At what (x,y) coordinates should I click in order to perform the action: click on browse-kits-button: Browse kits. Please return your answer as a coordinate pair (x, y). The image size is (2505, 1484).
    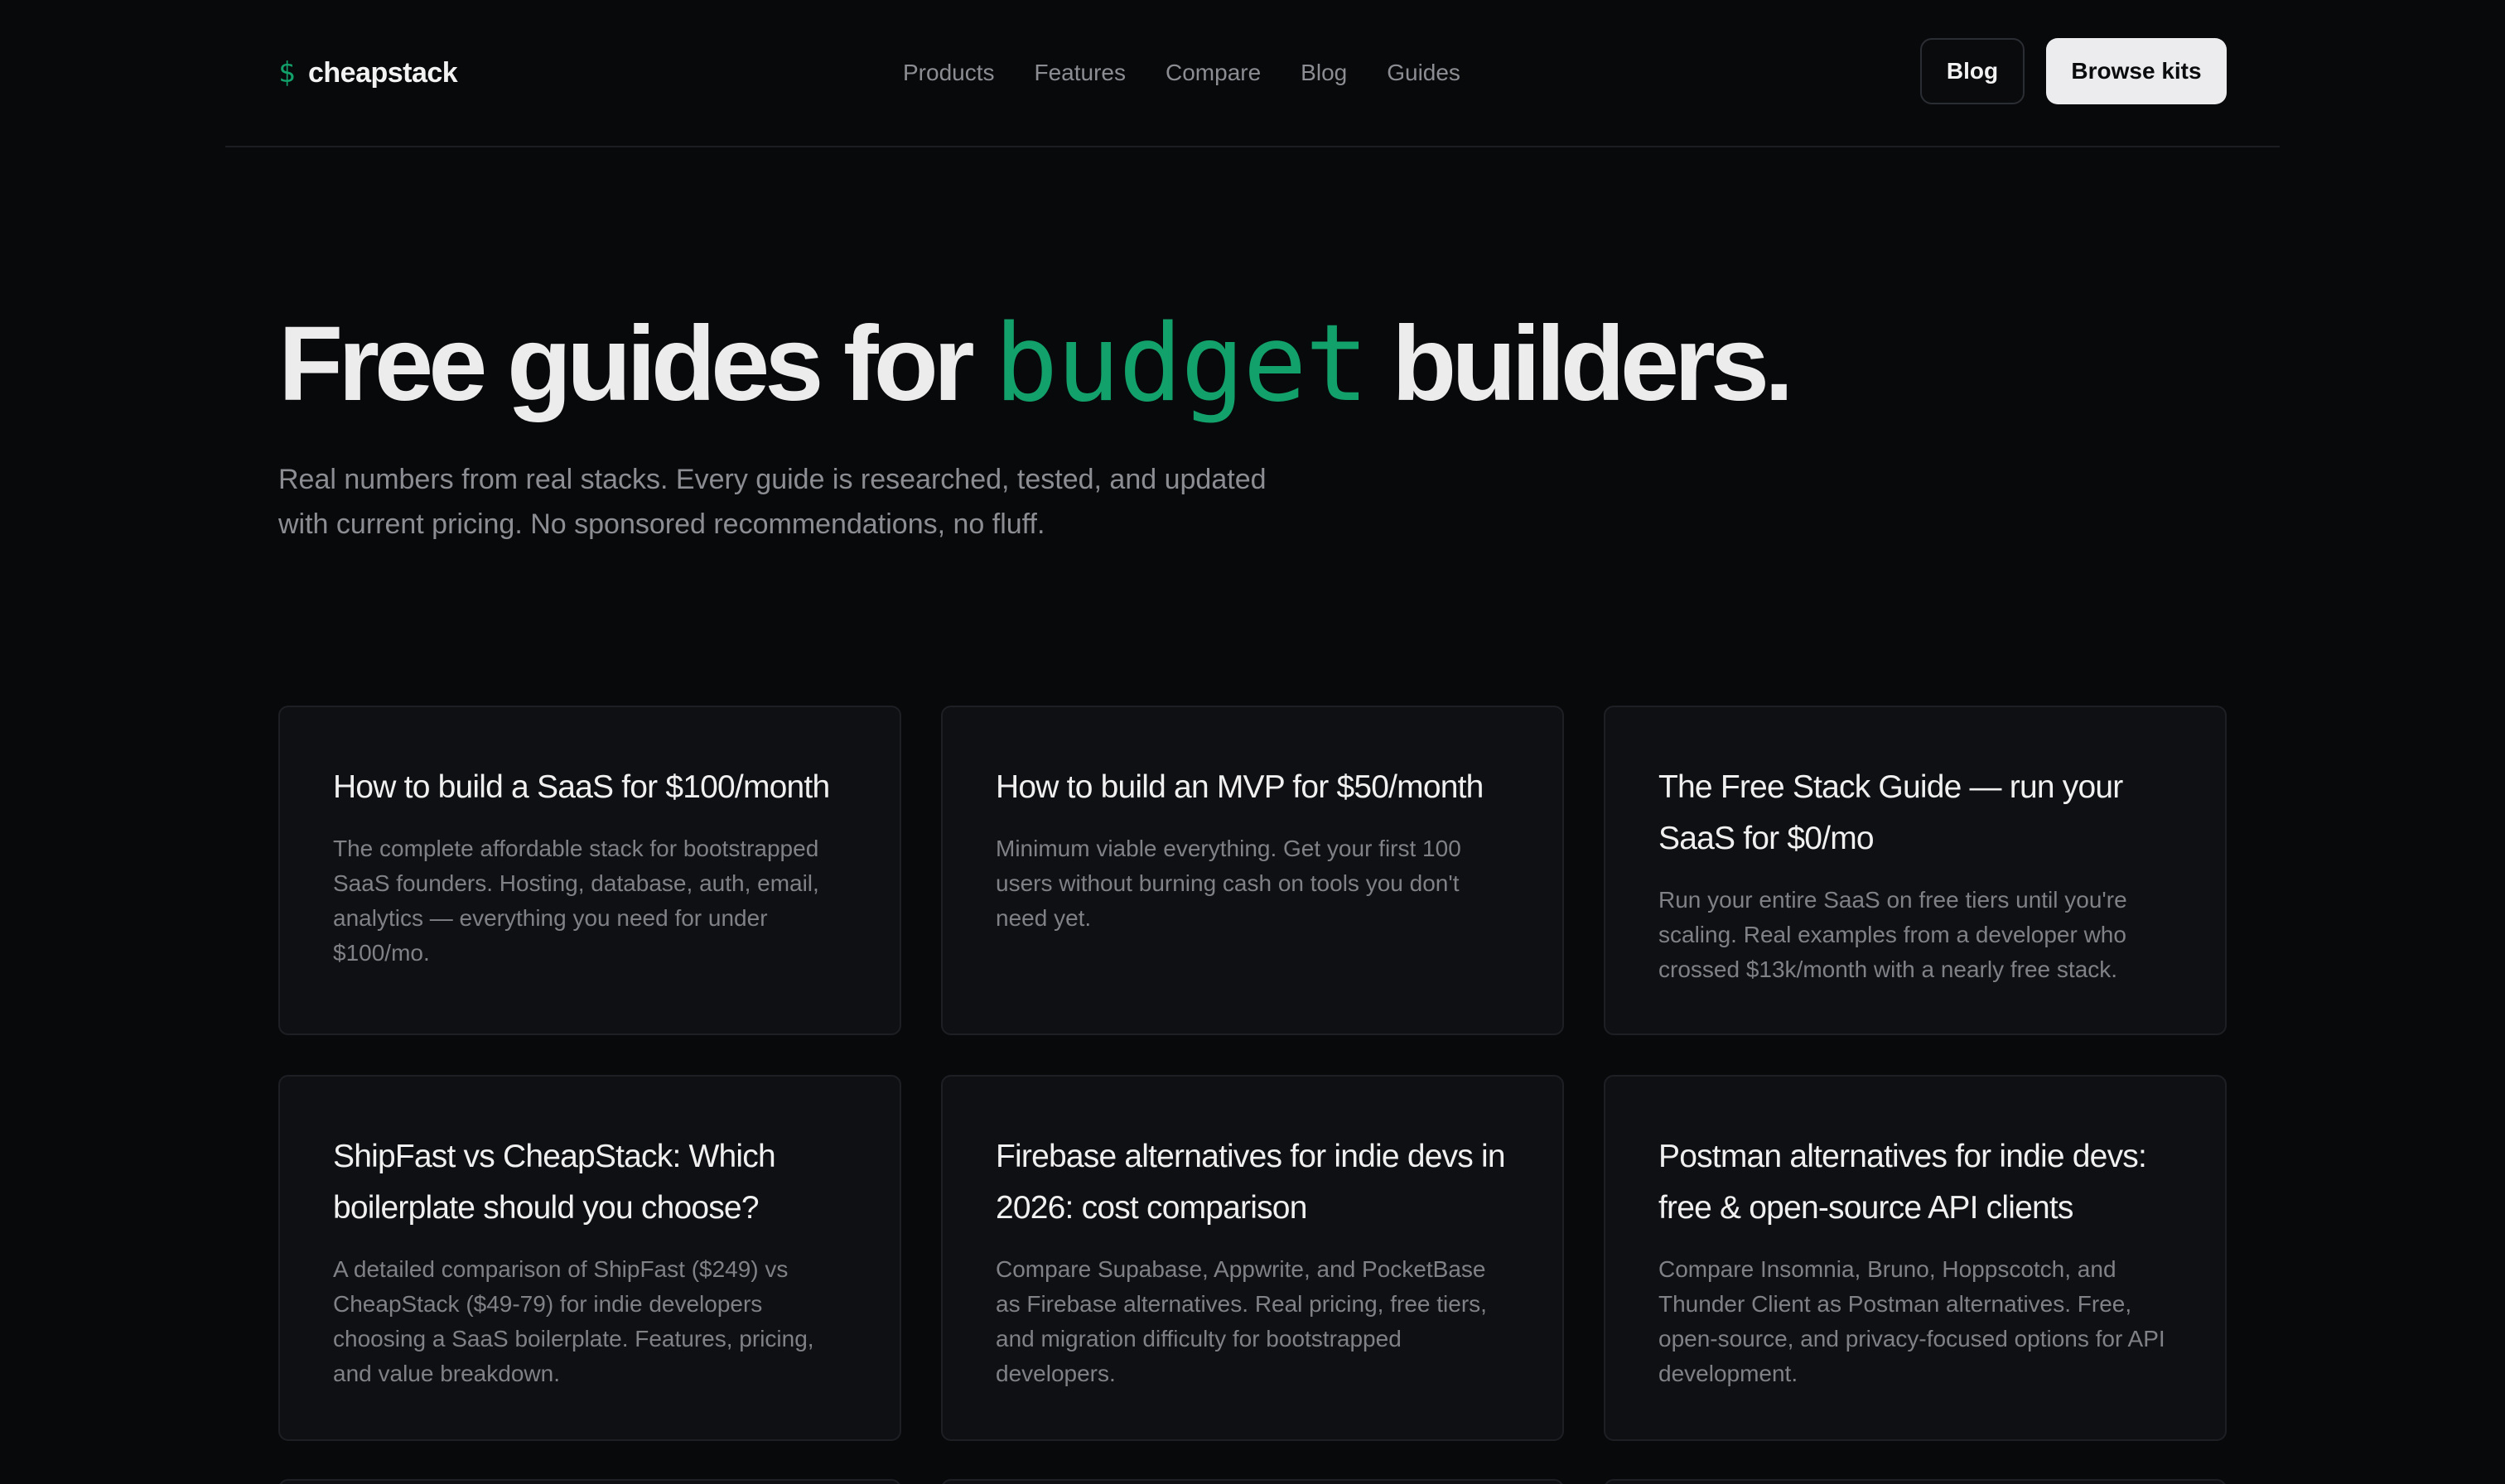
    Looking at the image, I should click on (2136, 71).